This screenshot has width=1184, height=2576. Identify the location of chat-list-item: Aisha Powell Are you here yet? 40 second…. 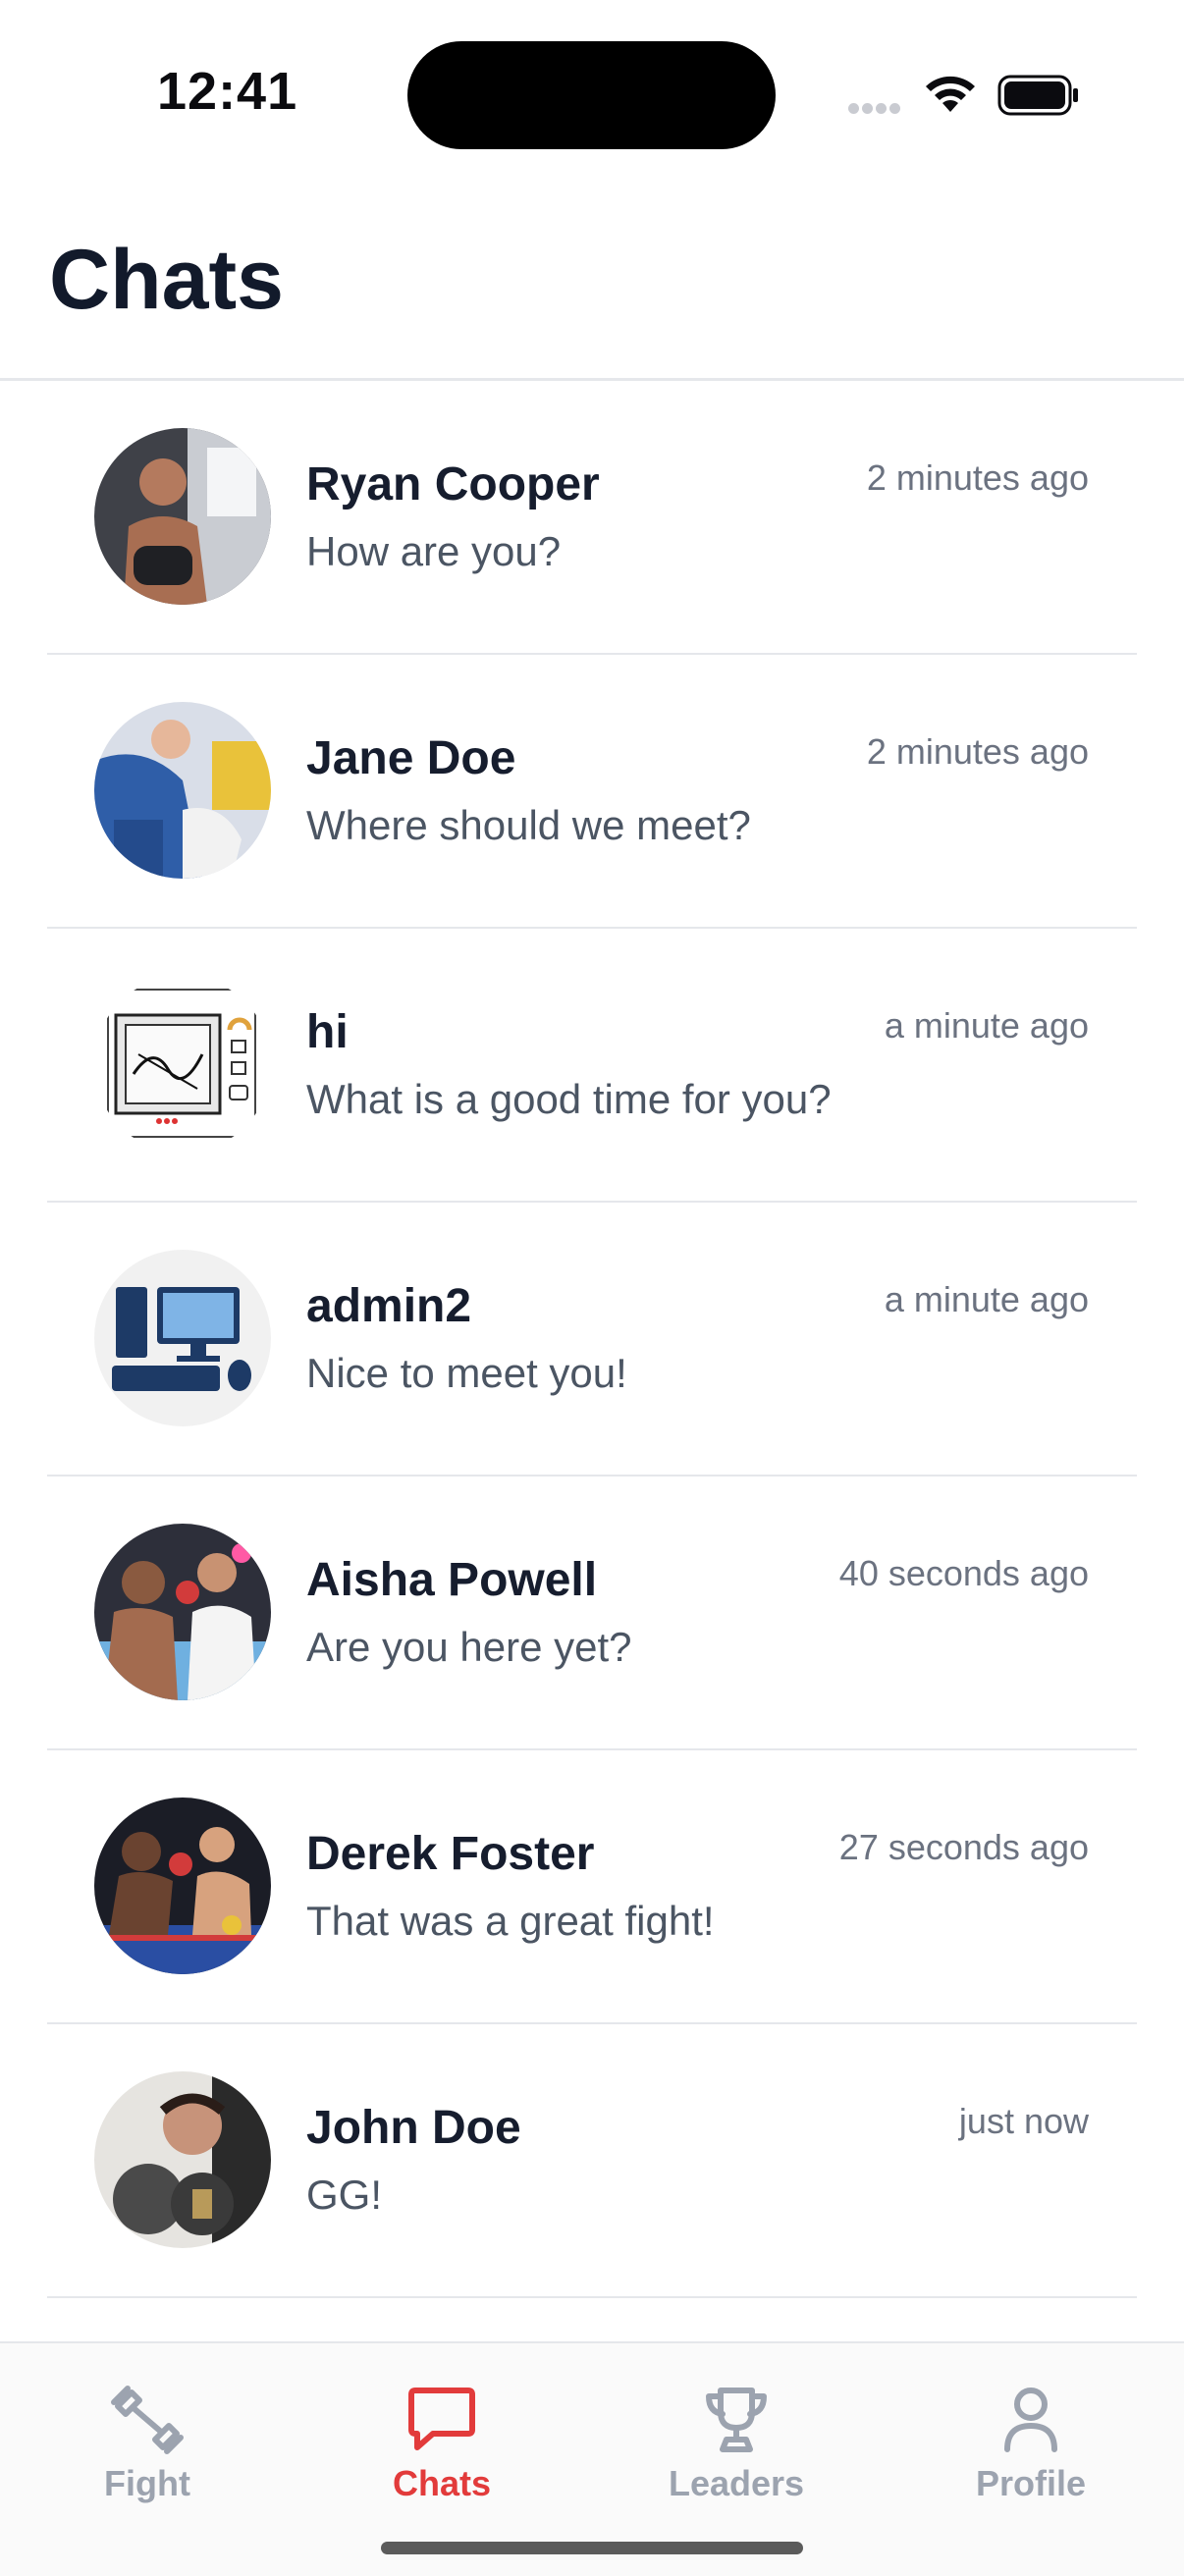
(592, 1613).